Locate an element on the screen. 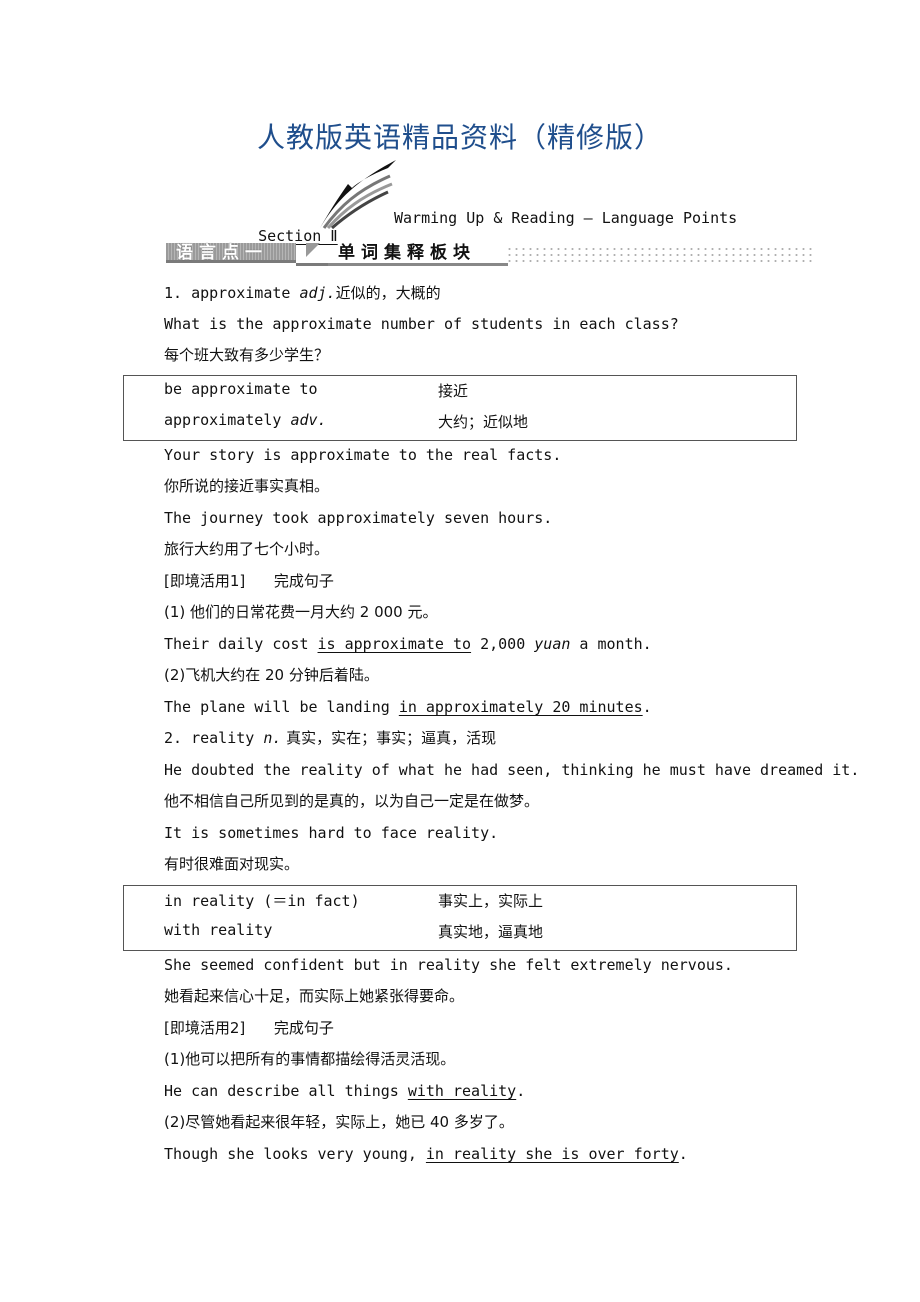 The image size is (920, 1302). entry-headline: 2. reality n. 真实，实在；事实；逼真，活现 is located at coordinates (330, 738).